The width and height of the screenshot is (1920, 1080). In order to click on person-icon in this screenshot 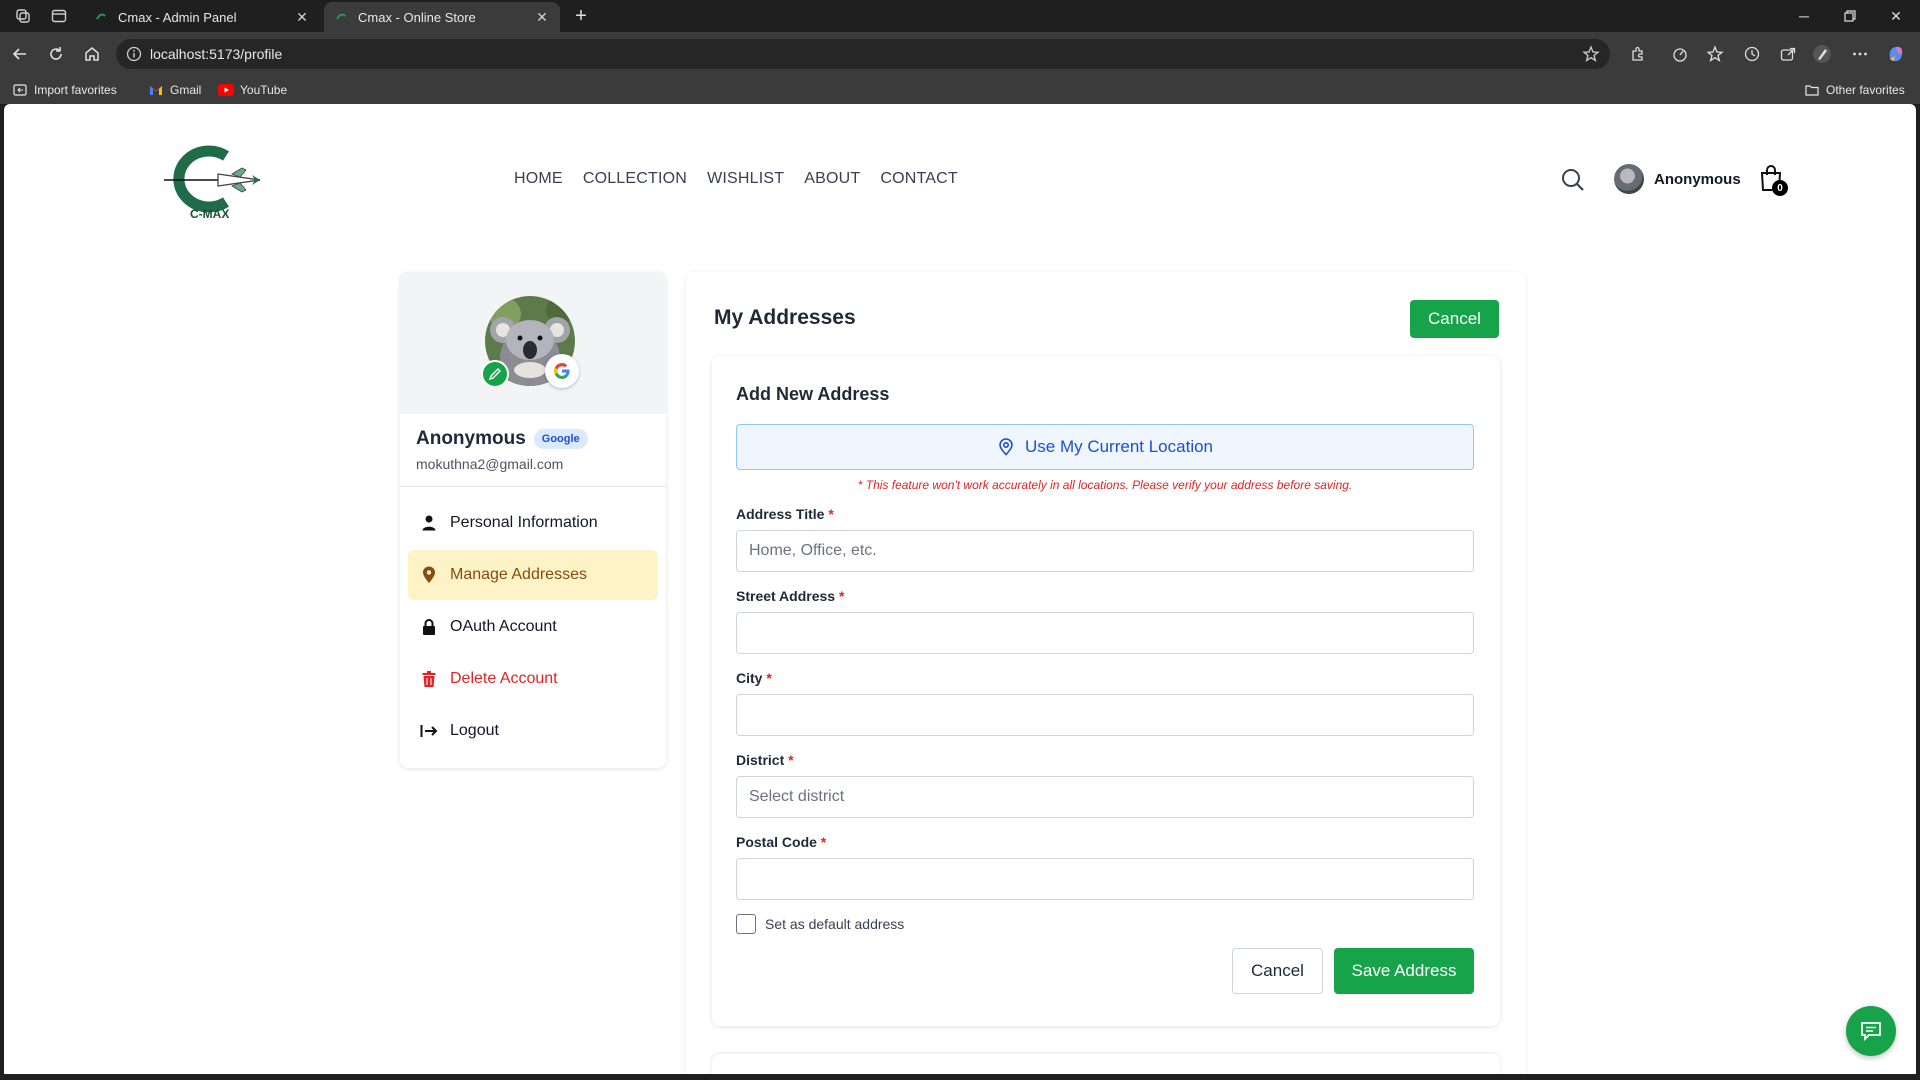, I will do `click(429, 523)`.